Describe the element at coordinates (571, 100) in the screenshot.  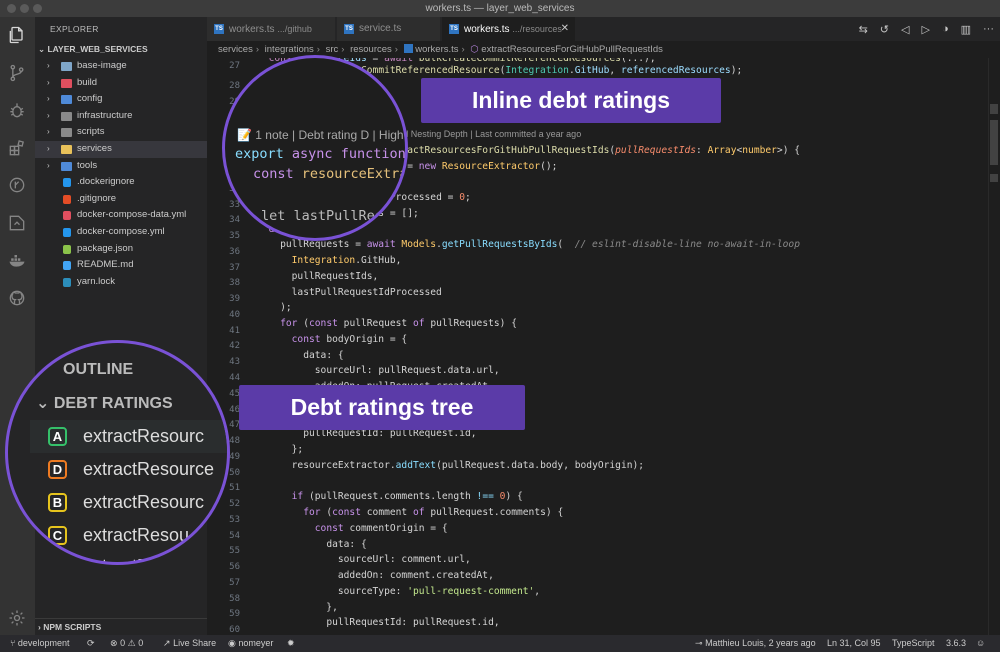
I see `callout-inline-debt: Inline debt ratings` at that location.